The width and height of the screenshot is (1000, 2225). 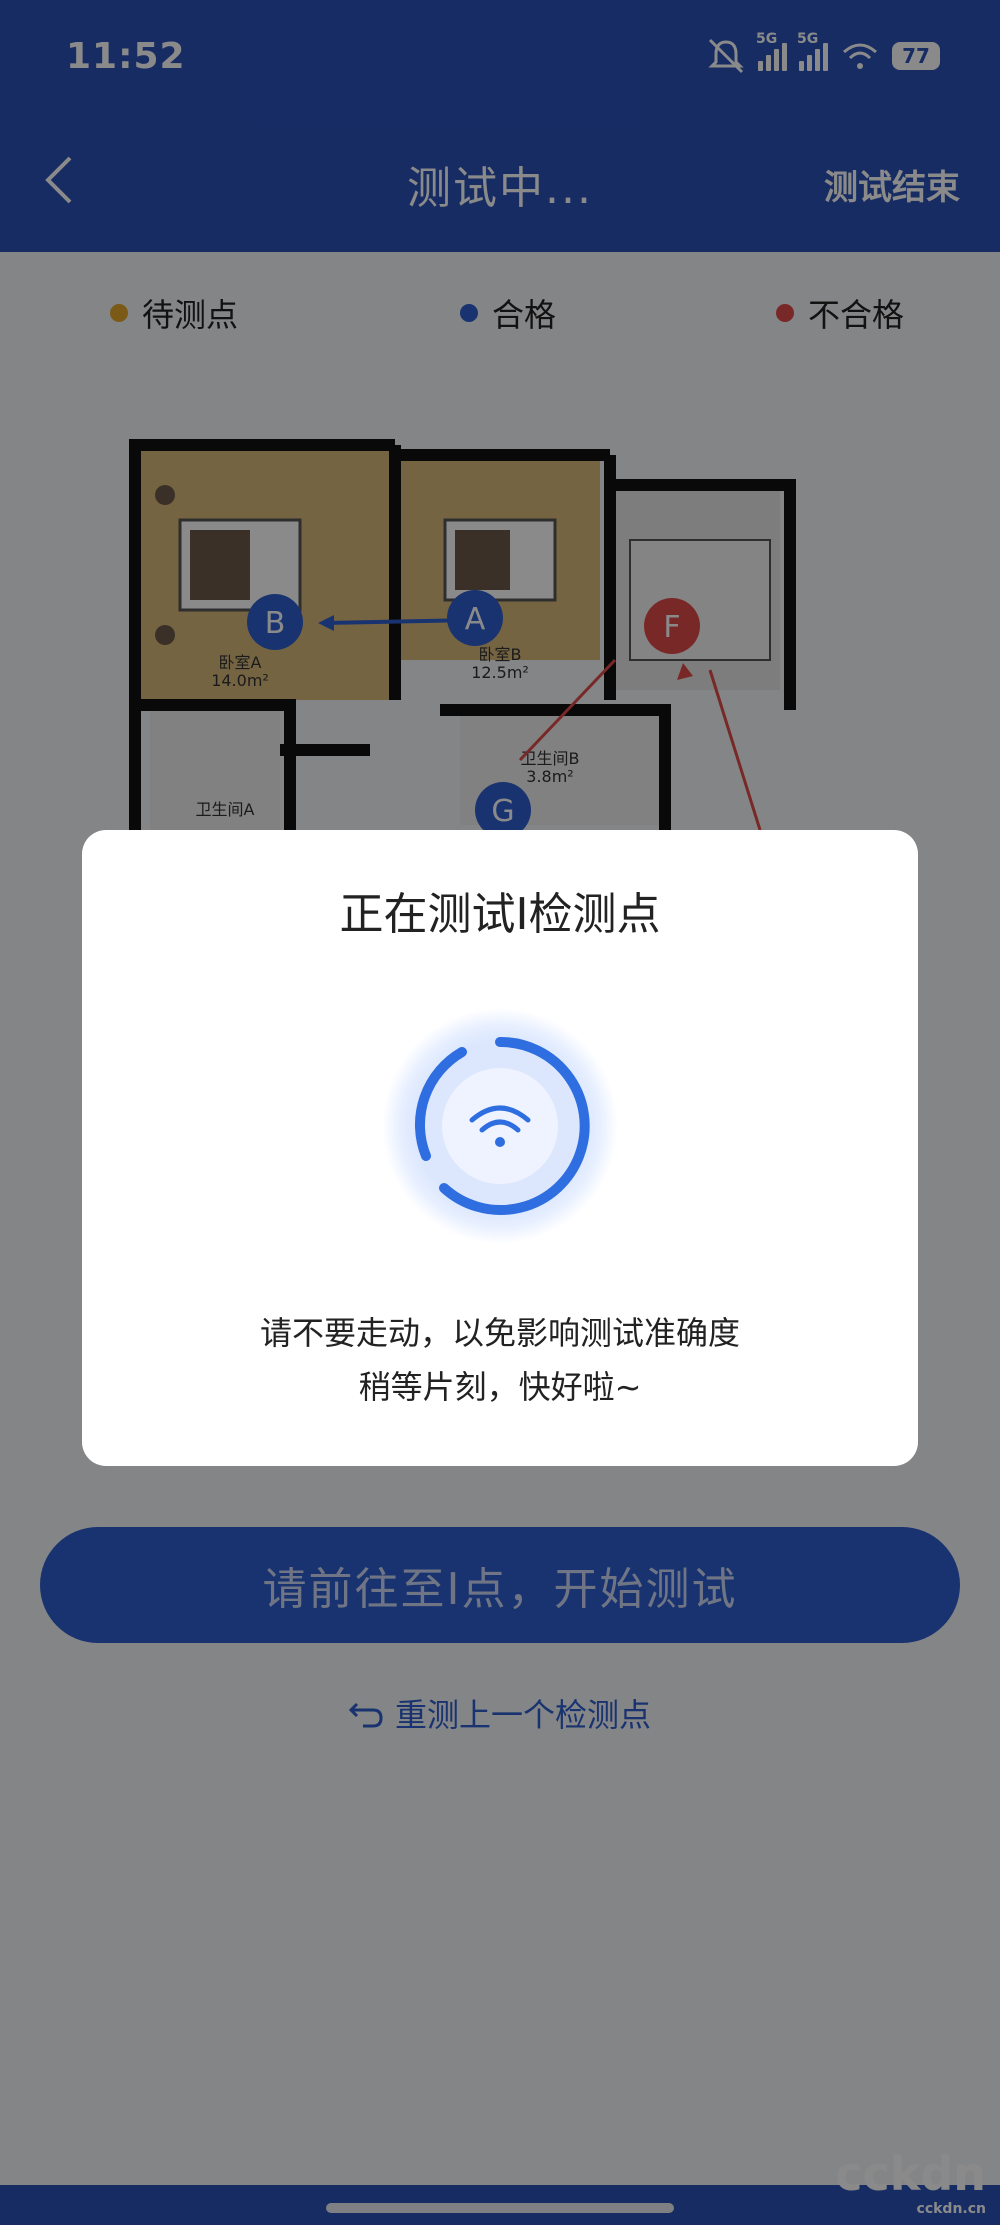 I want to click on testing-spinner, so click(x=500, y=1126).